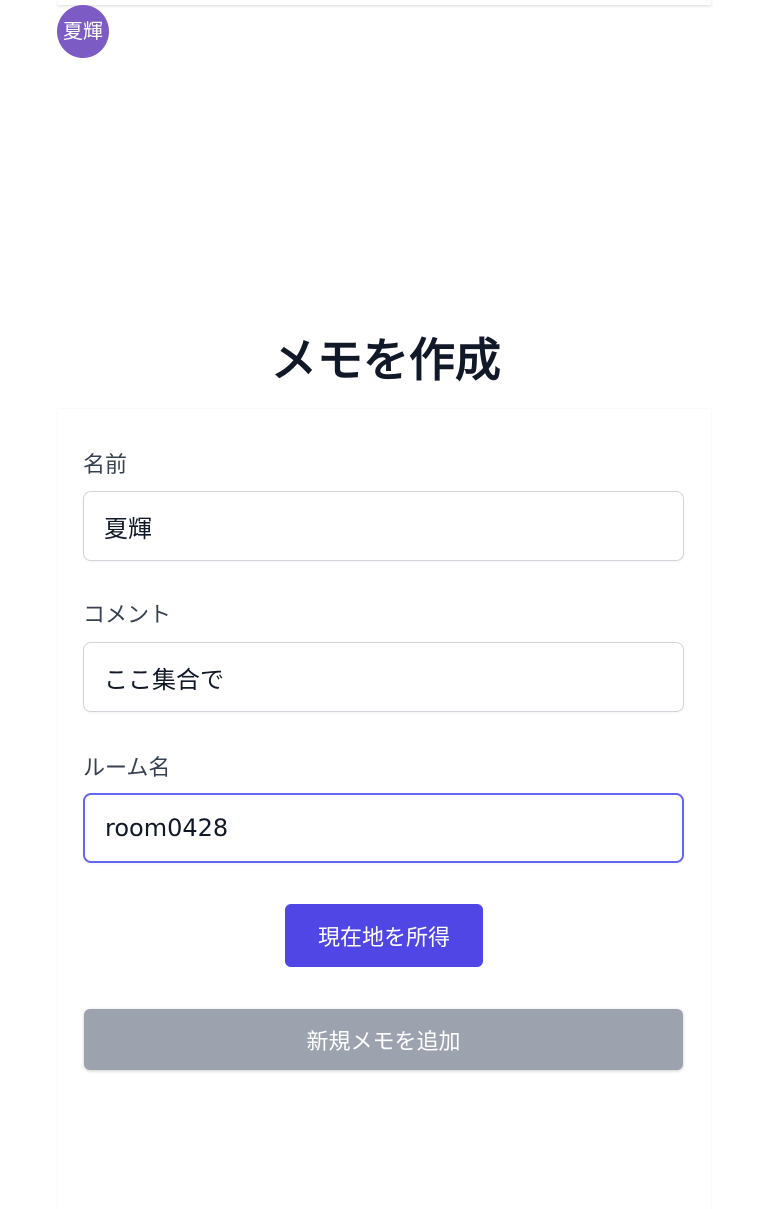  I want to click on avatar: 夏輝, so click(83, 31).